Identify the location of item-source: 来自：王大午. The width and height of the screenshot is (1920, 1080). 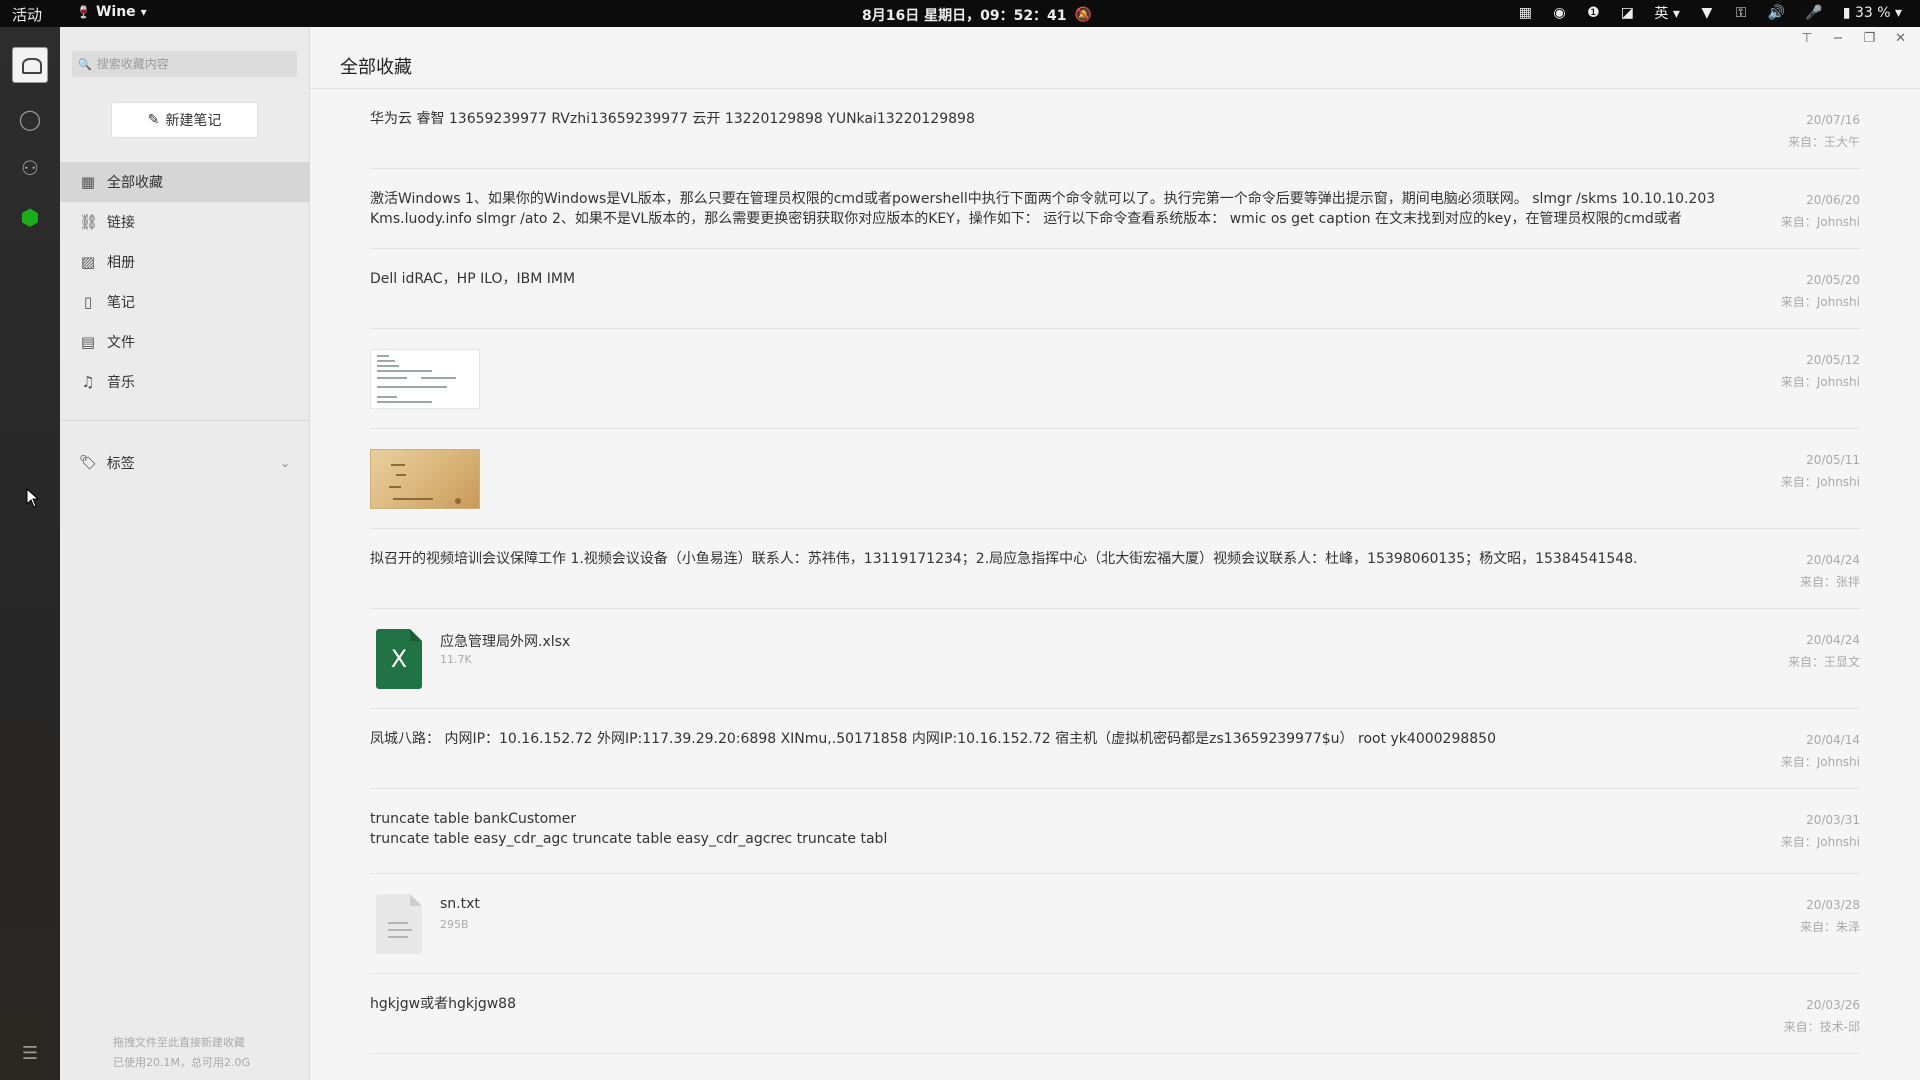
(1823, 142).